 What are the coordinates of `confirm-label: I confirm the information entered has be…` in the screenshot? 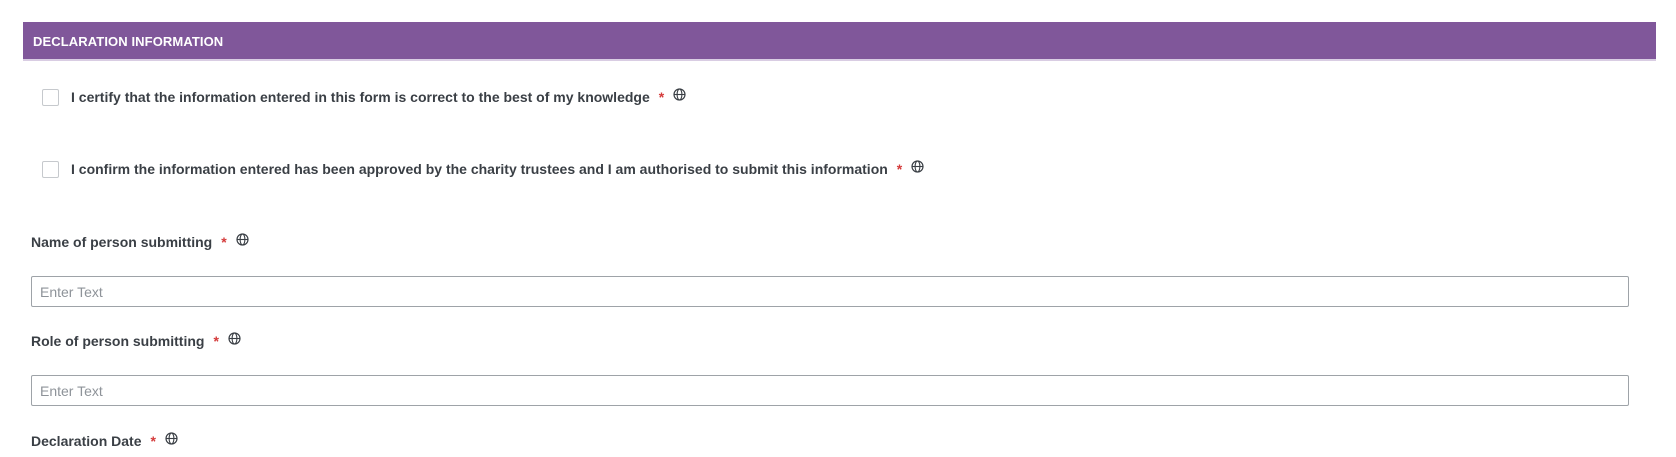 It's located at (479, 169).